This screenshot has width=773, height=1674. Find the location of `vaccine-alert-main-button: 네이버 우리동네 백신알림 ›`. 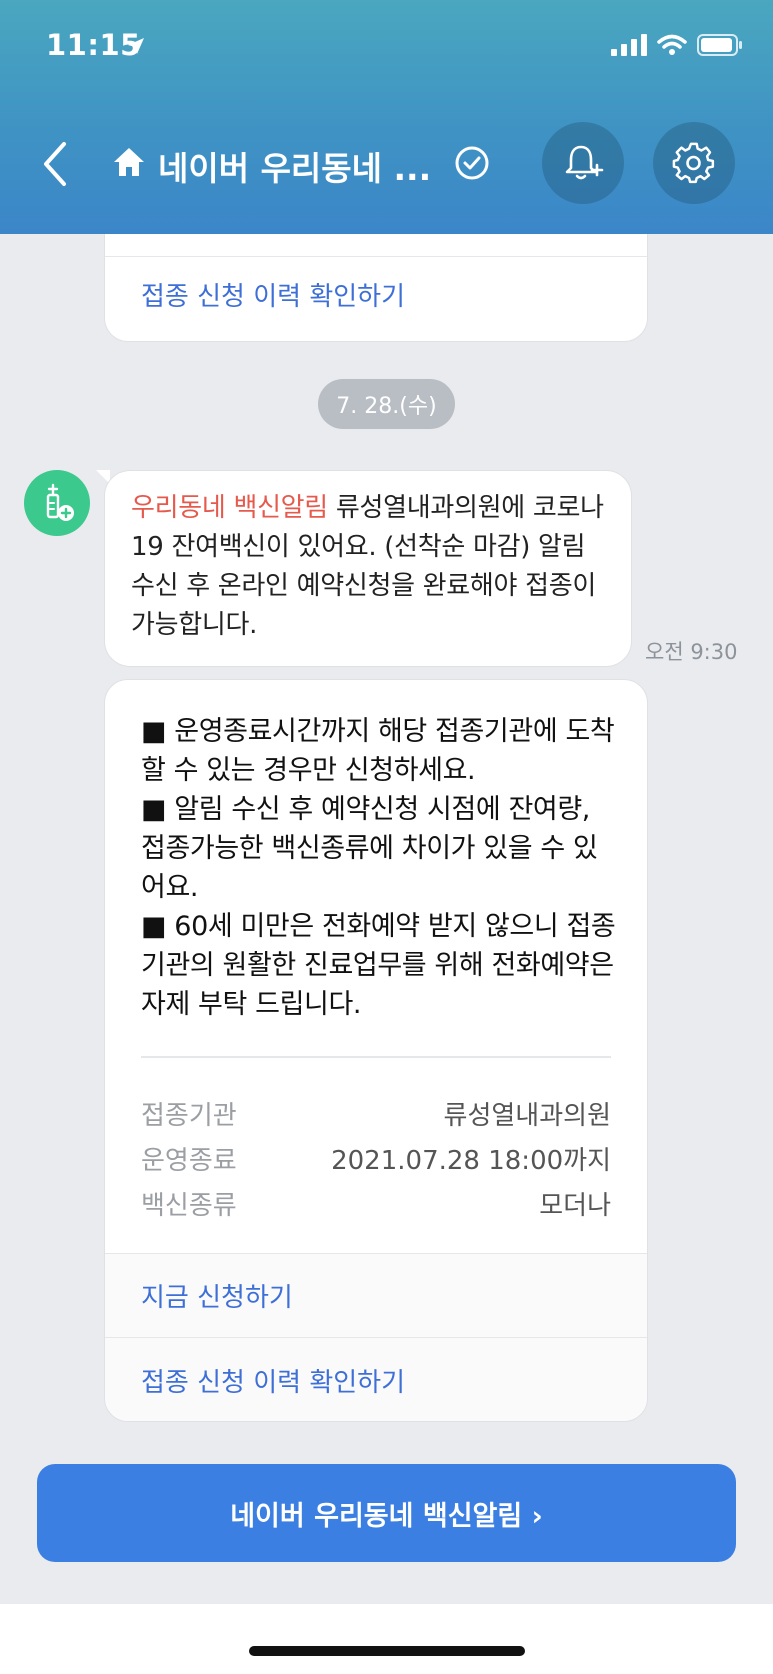

vaccine-alert-main-button: 네이버 우리동네 백신알림 › is located at coordinates (386, 1513).